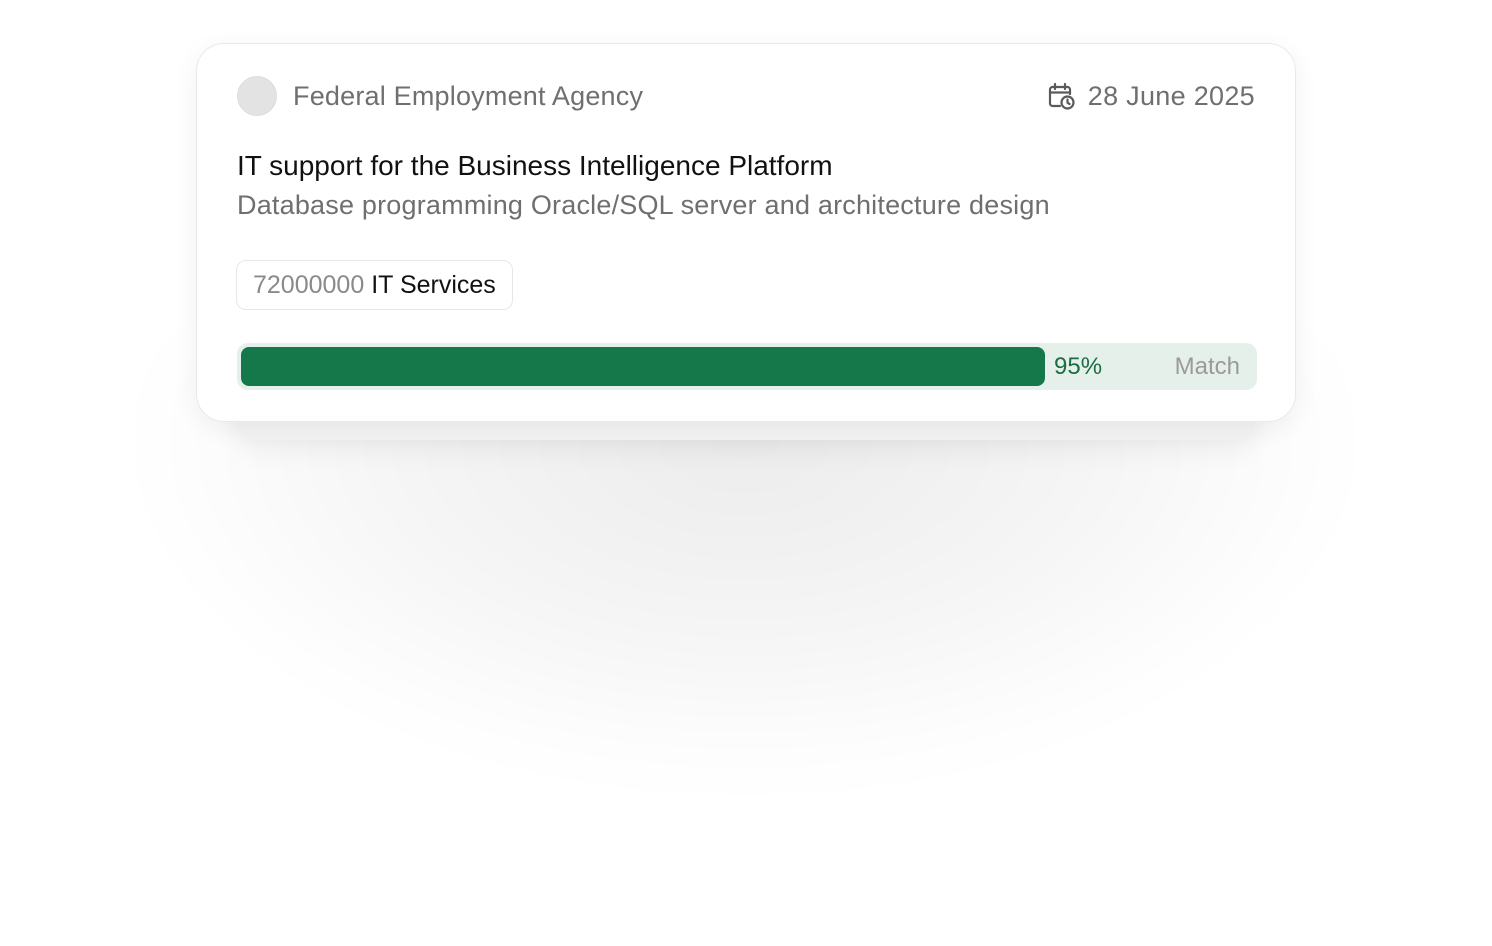 The height and width of the screenshot is (946, 1492). I want to click on match-percent: 95%, so click(1078, 366).